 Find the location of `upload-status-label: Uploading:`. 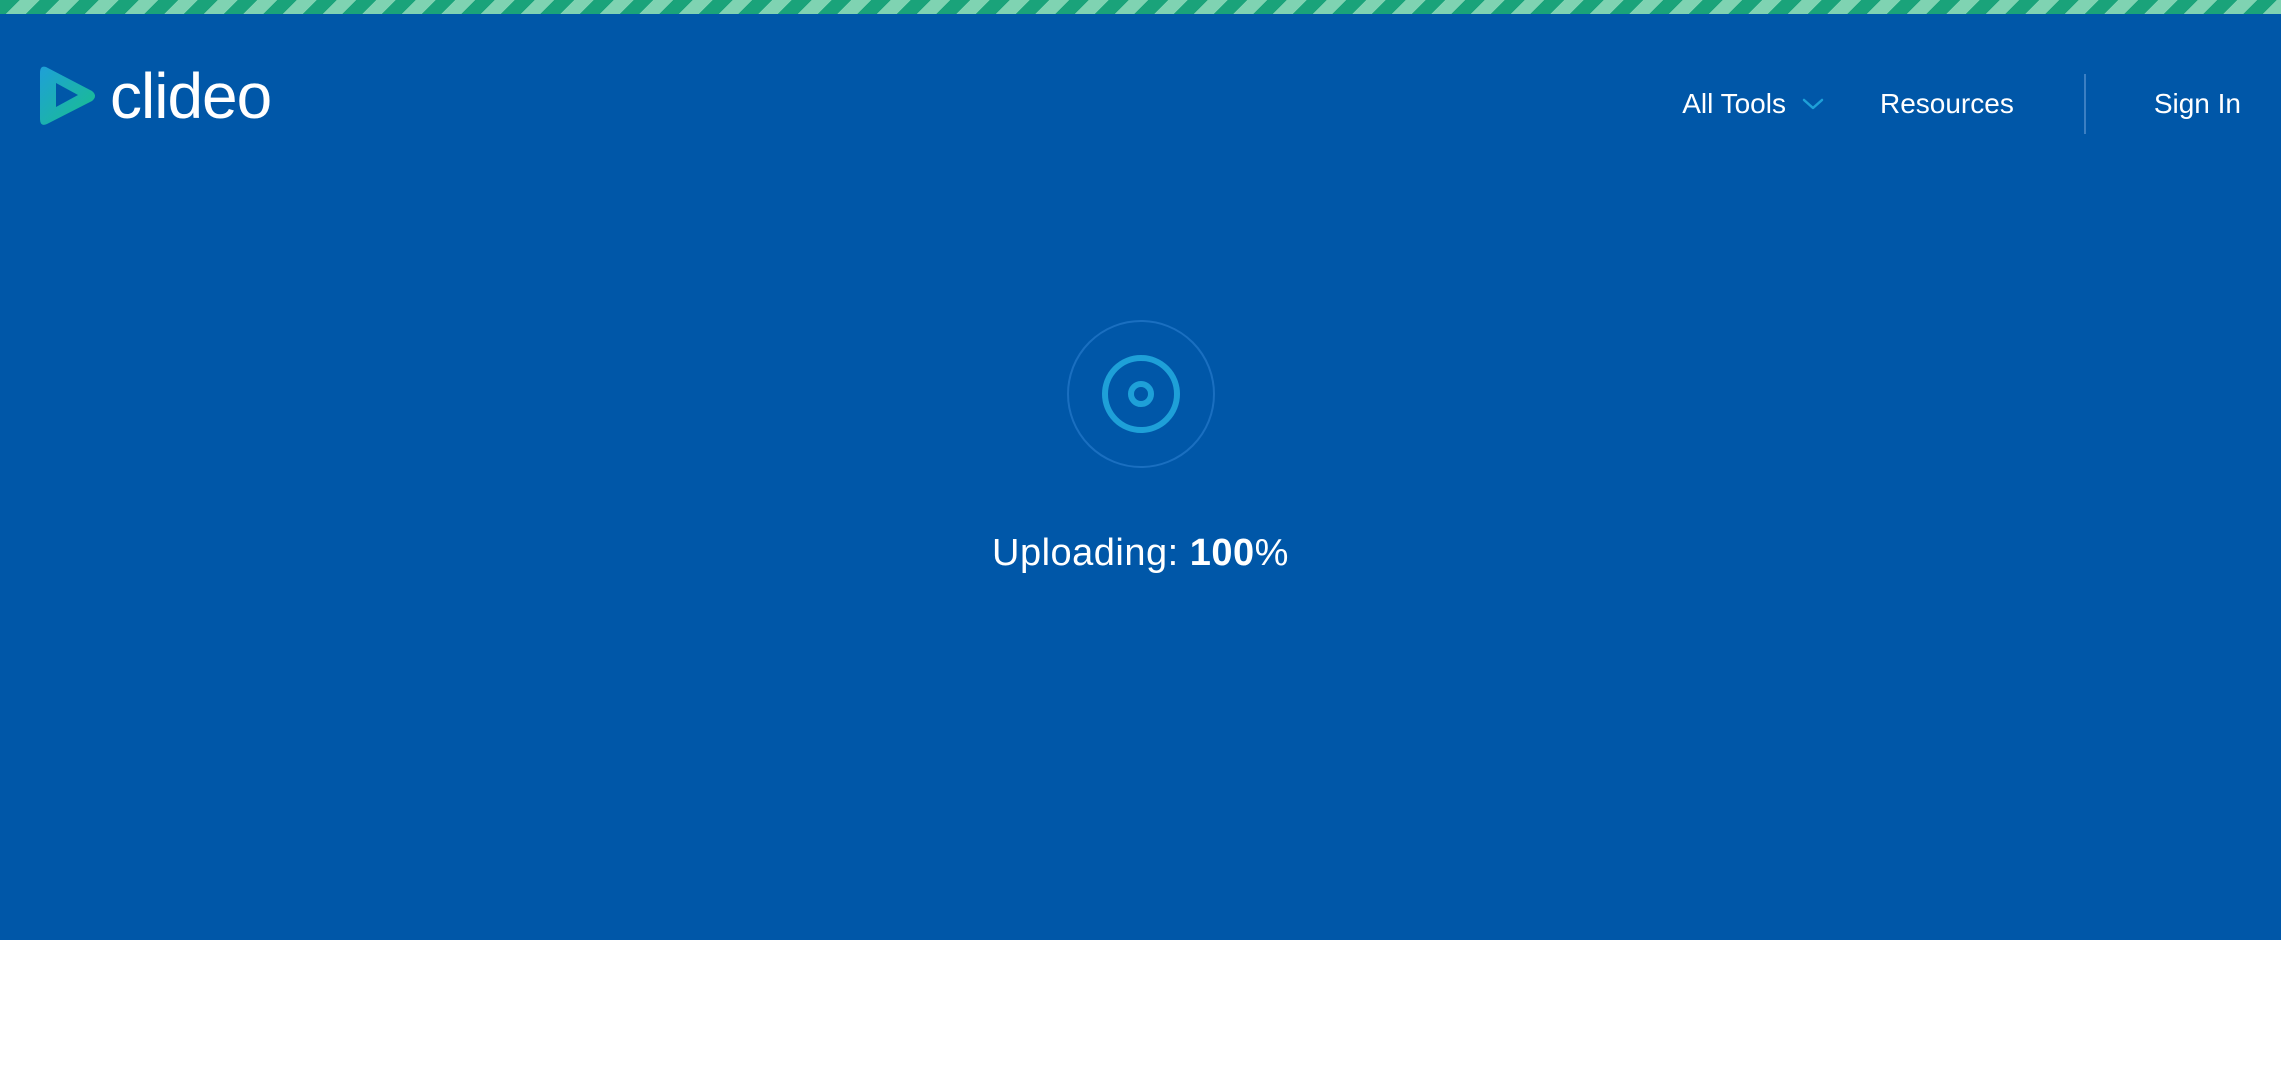

upload-status-label: Uploading: is located at coordinates (1091, 553).